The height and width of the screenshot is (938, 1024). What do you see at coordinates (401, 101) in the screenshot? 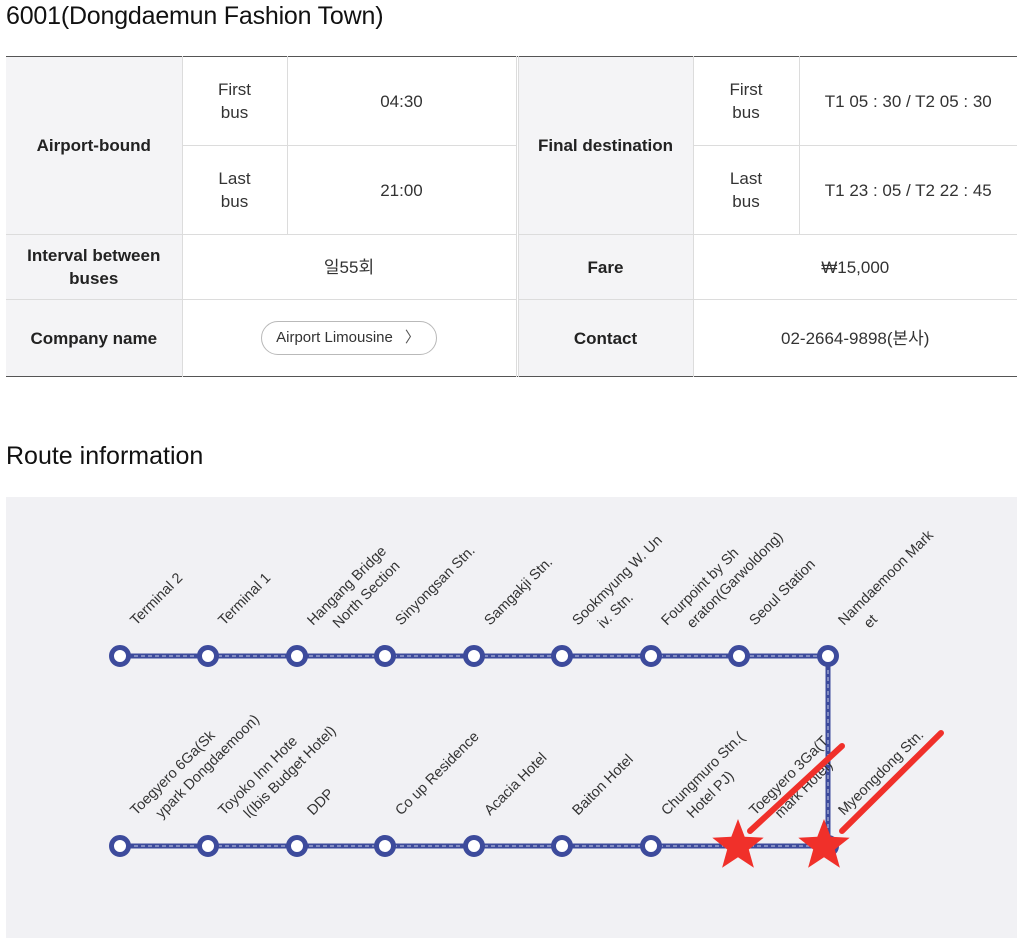
I see `airport-first-bus-time: 04:30` at bounding box center [401, 101].